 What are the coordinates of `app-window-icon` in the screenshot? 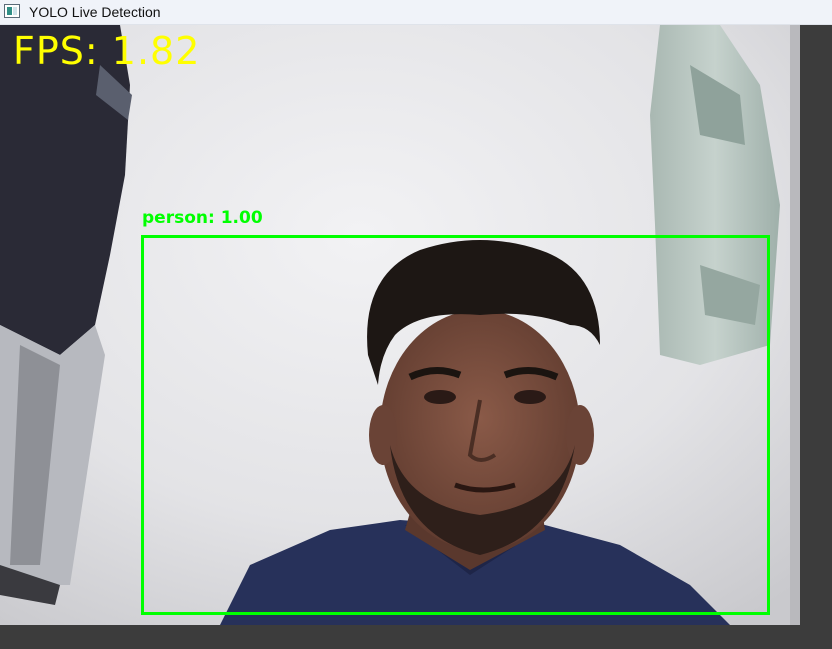 It's located at (12, 11).